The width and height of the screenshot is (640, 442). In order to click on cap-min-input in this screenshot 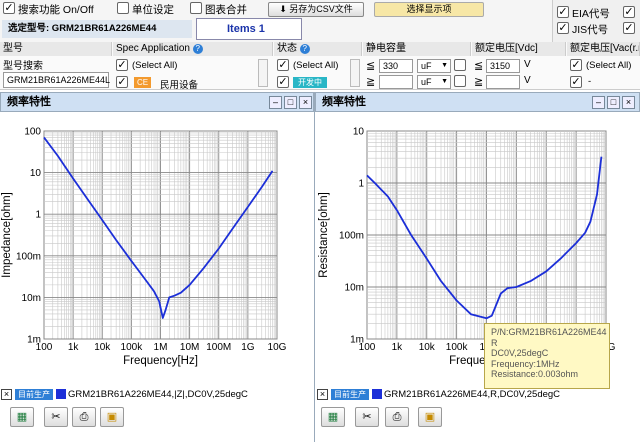, I will do `click(396, 82)`.